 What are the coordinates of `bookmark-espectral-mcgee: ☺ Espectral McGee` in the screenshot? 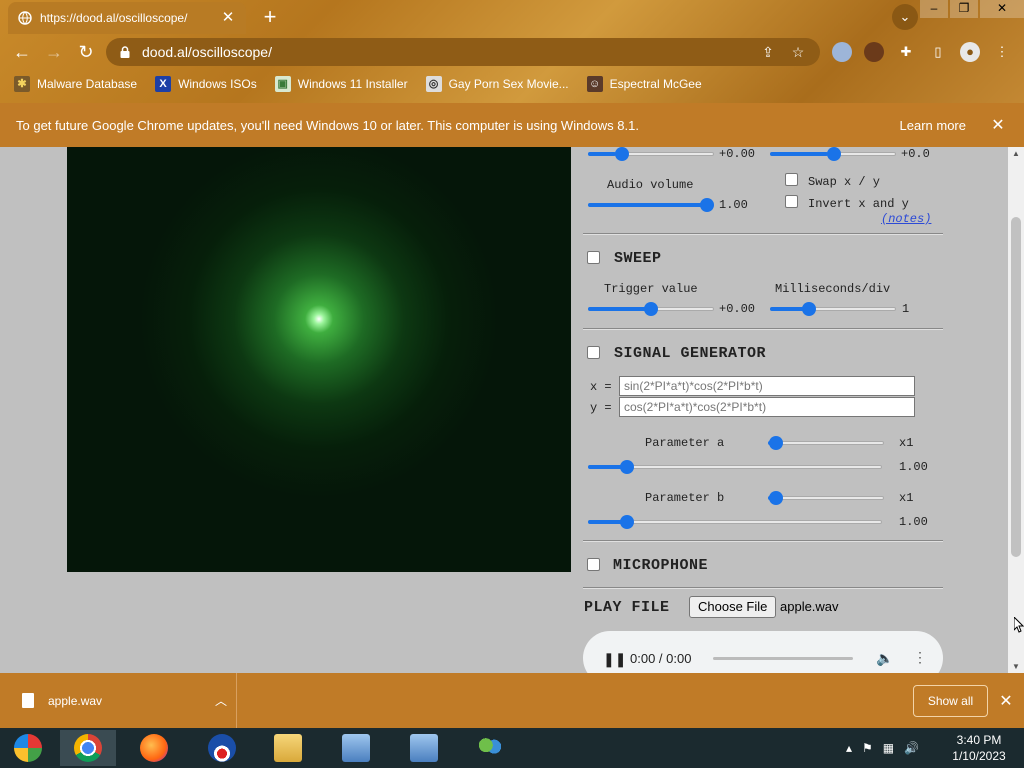 It's located at (644, 84).